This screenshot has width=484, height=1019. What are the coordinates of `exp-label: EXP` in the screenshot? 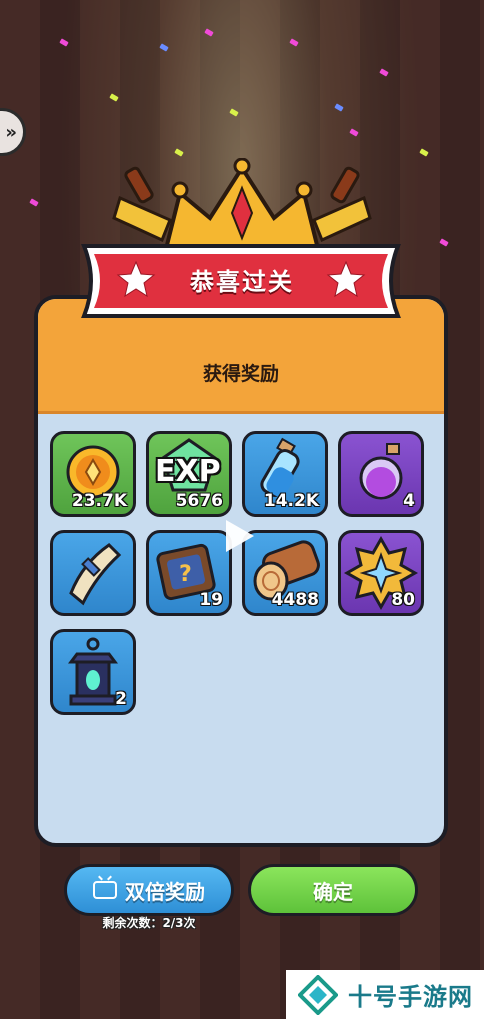 It's located at (188, 471).